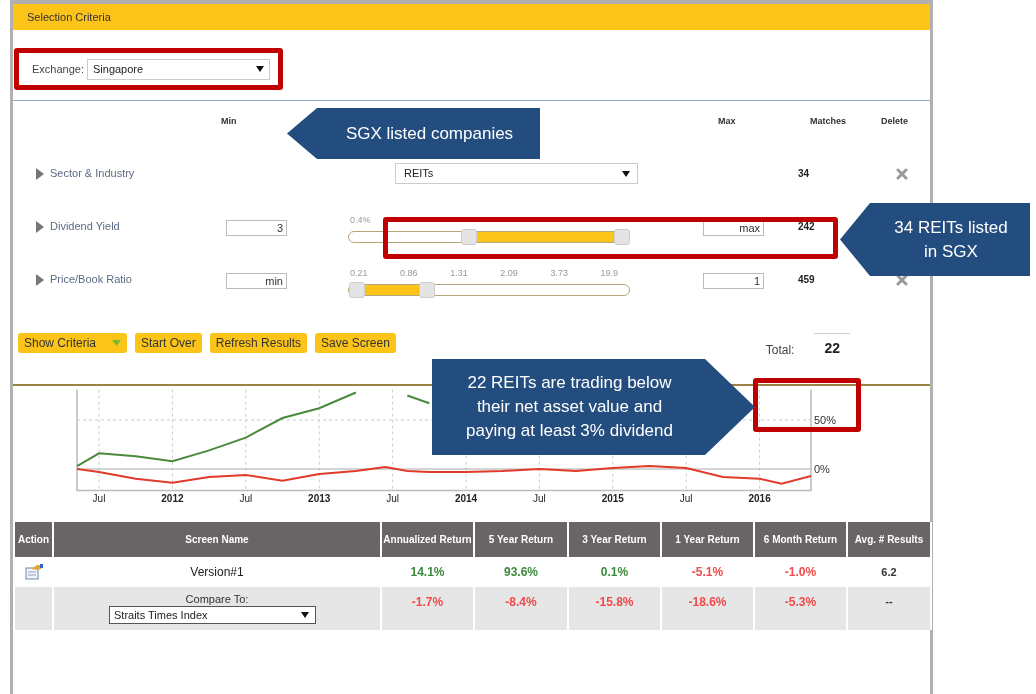 The image size is (1036, 694). I want to click on total-count: 22, so click(832, 346).